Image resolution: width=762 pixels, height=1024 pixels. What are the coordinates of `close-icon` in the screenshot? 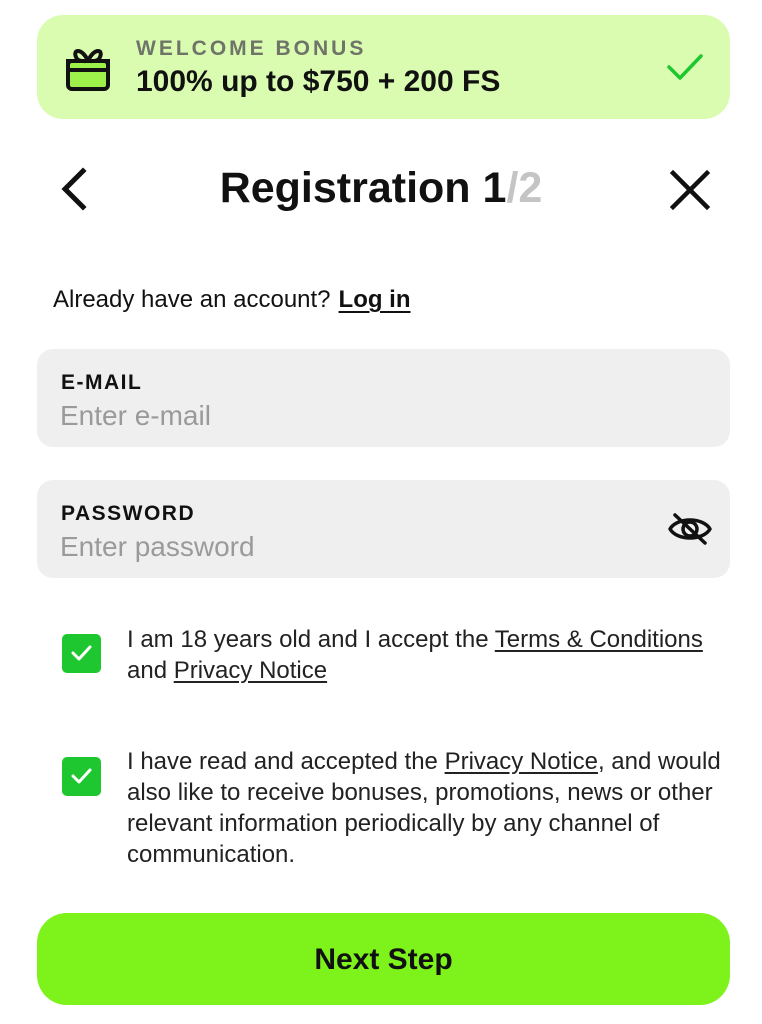 It's located at (690, 190).